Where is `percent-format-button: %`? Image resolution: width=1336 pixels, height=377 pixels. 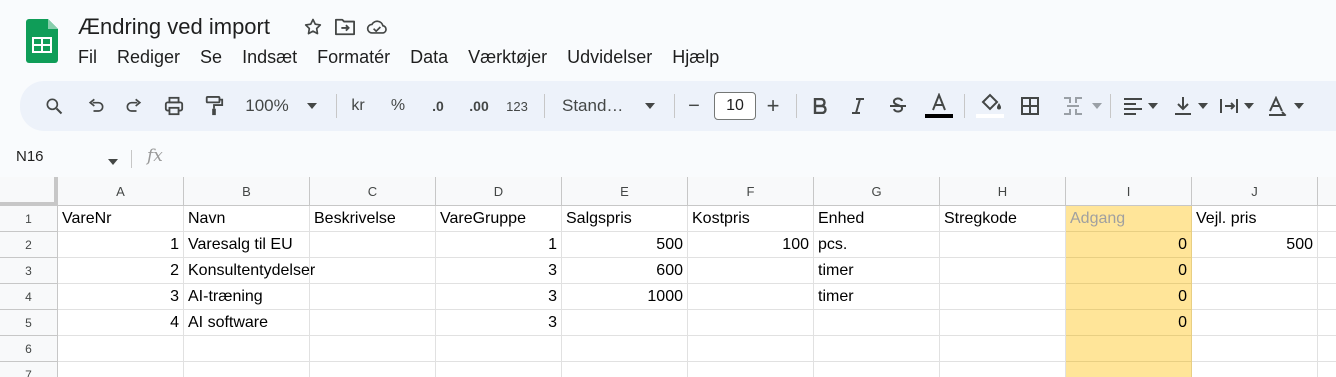 percent-format-button: % is located at coordinates (398, 106).